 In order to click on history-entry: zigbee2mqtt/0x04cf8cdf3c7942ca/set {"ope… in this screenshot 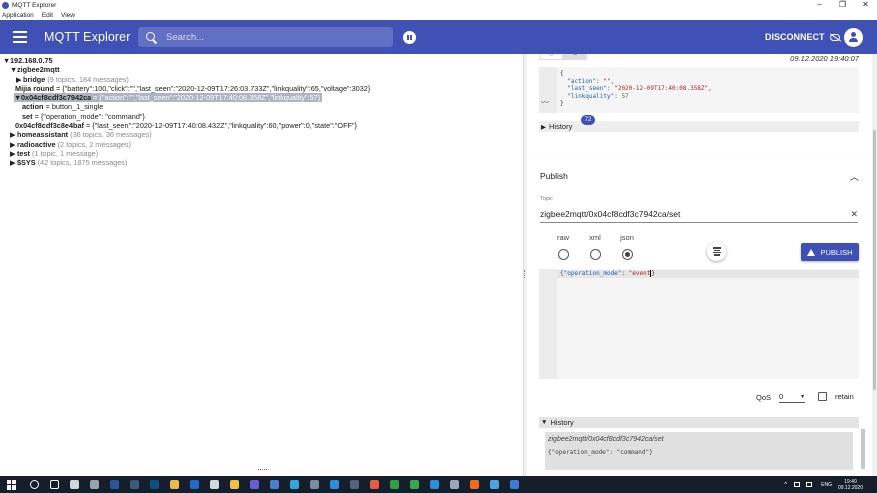, I will do `click(699, 451)`.